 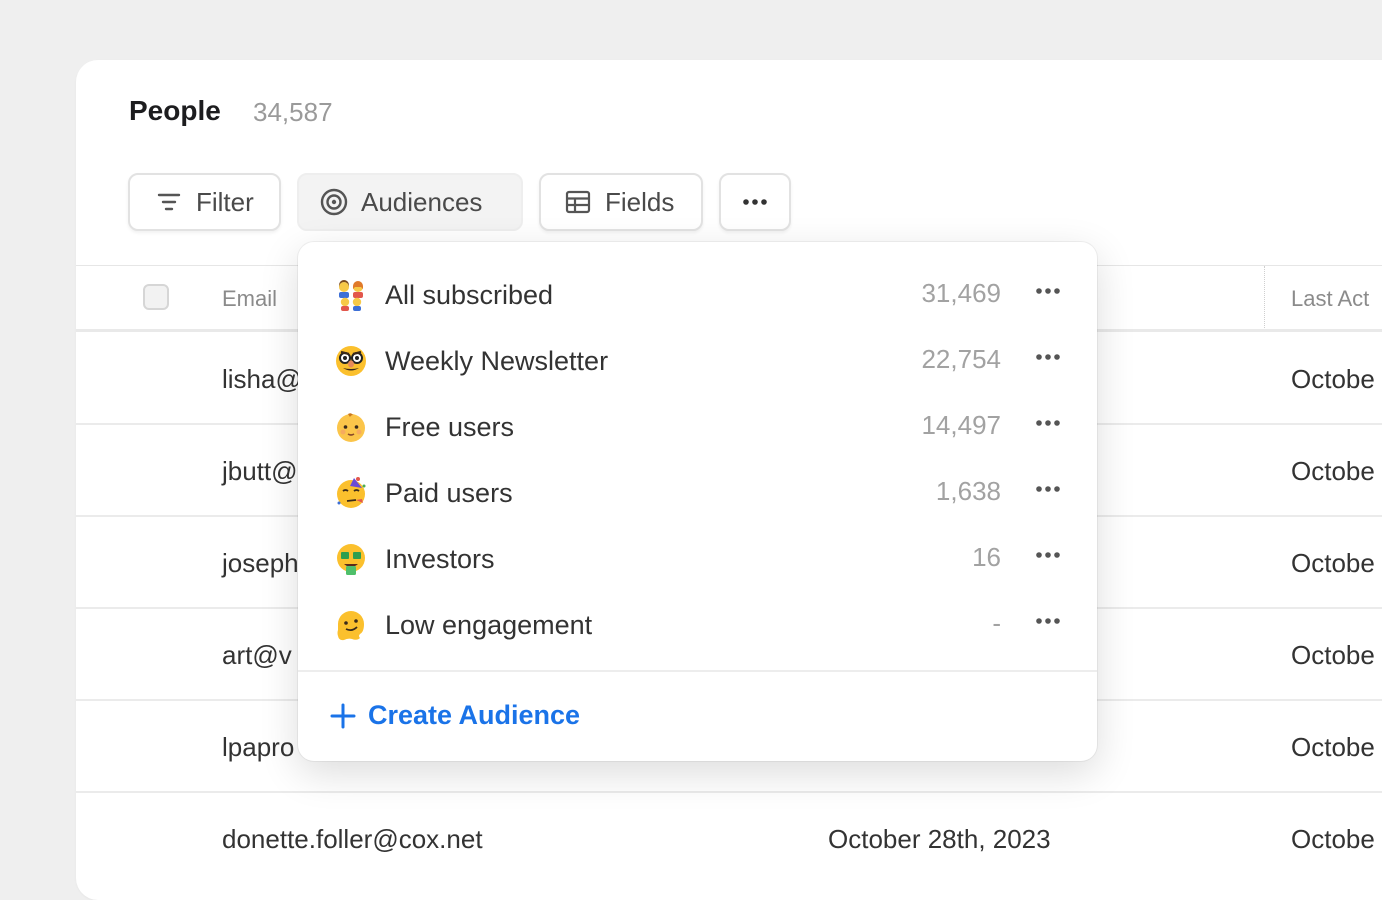 What do you see at coordinates (497, 361) in the screenshot?
I see `audience-label: Weekly Newsletter` at bounding box center [497, 361].